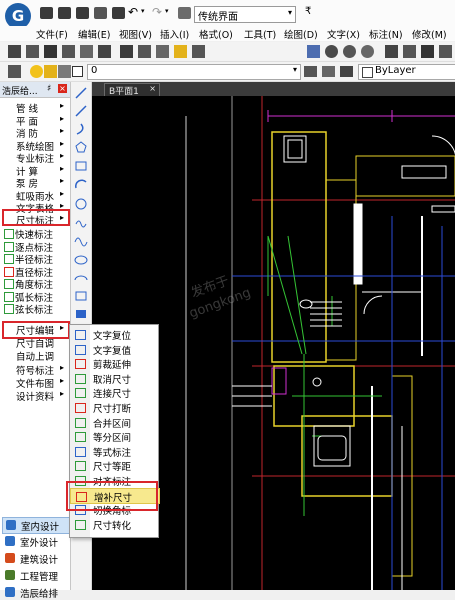 This screenshot has width=455, height=600. I want to click on pan-icon, so click(313, 51).